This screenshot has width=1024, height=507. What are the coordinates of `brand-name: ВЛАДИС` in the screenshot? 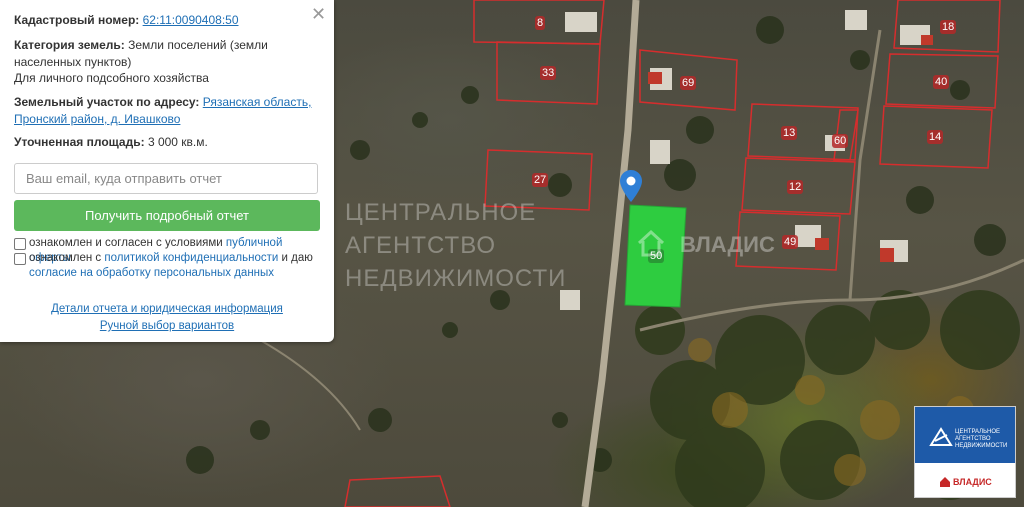 It's located at (972, 482).